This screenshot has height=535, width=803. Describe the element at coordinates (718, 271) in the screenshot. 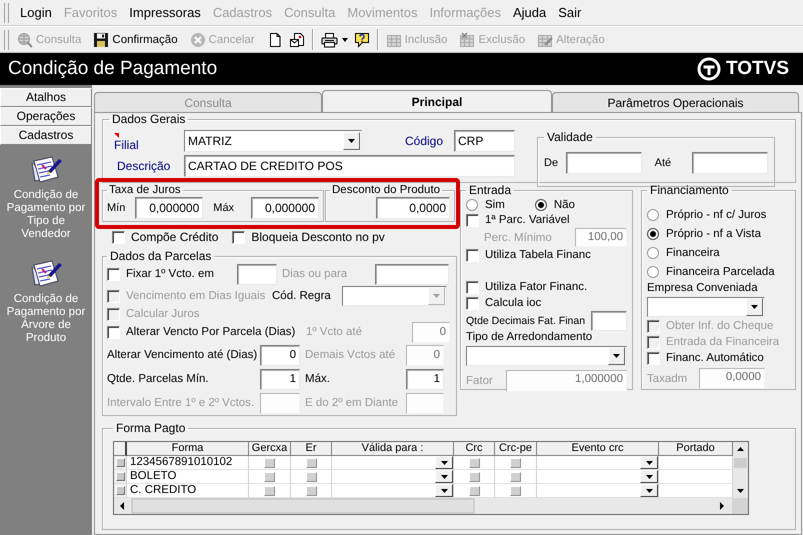

I see `radio-button: Financeira Parcelada` at that location.